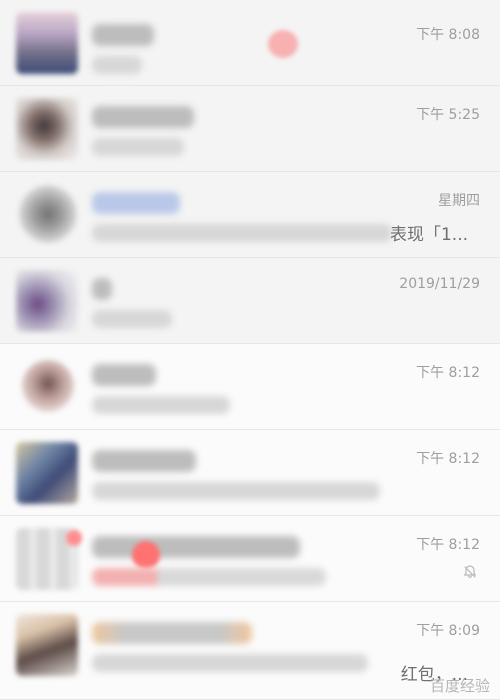  What do you see at coordinates (74, 538) in the screenshot?
I see `unread-badge` at bounding box center [74, 538].